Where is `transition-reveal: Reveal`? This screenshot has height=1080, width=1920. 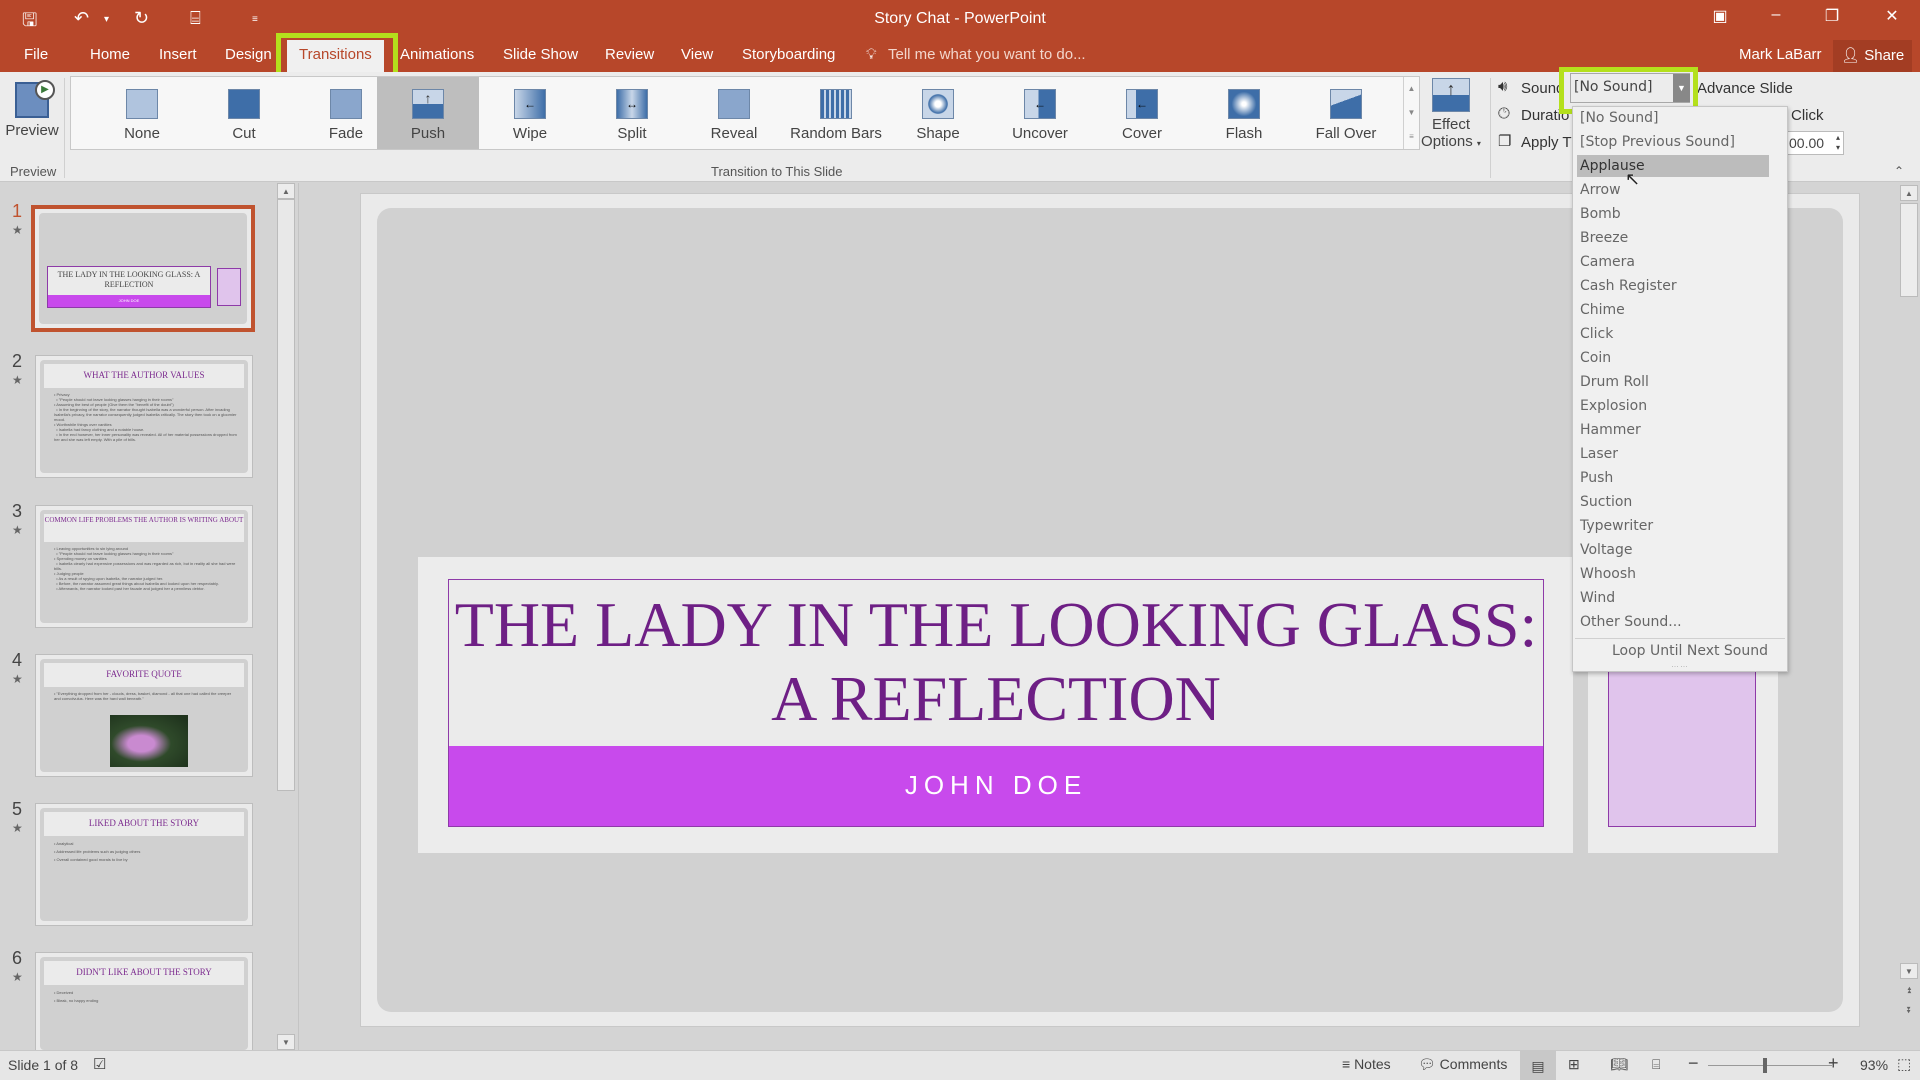
transition-reveal: Reveal is located at coordinates (734, 113).